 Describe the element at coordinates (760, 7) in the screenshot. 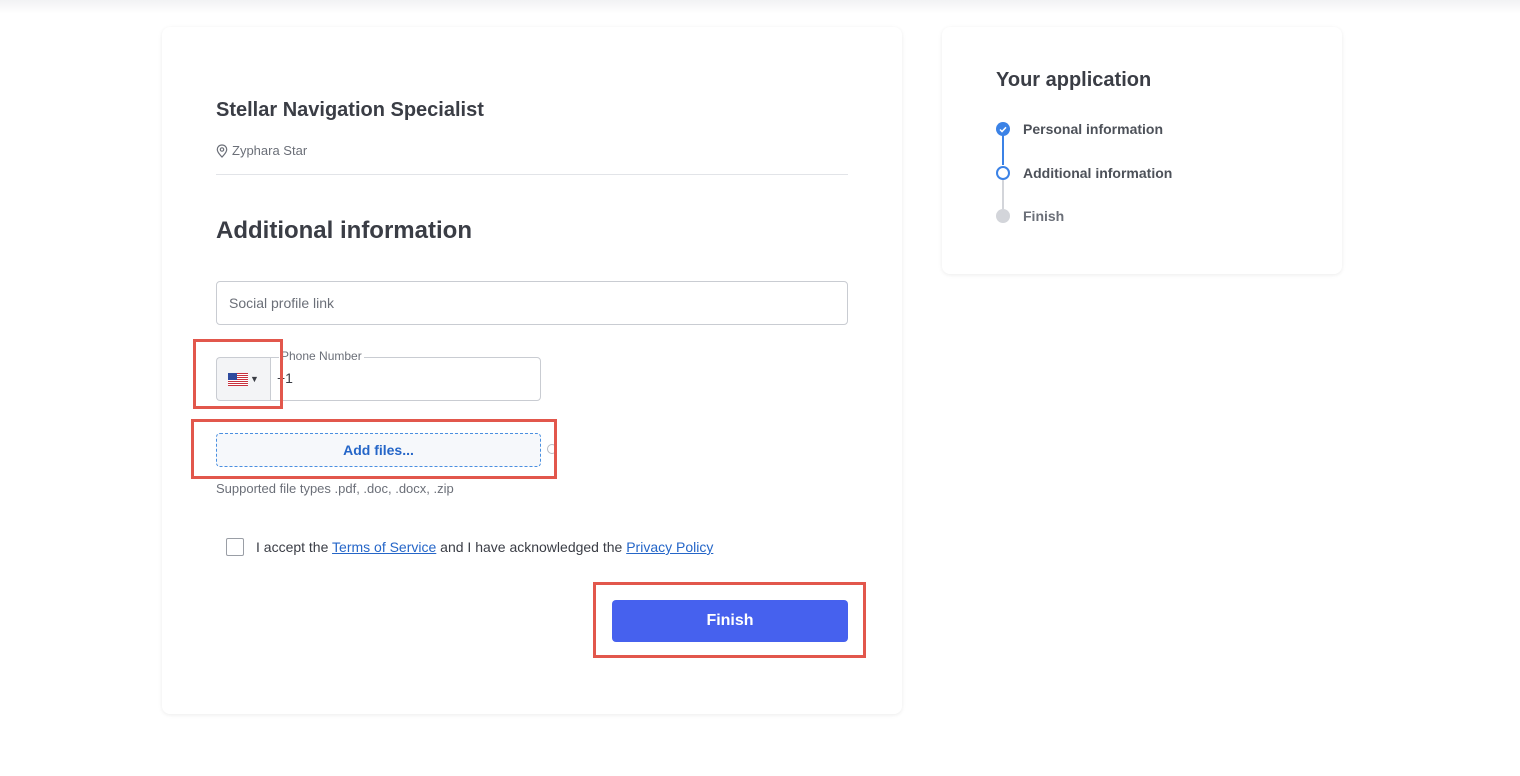

I see `top-shadow` at that location.